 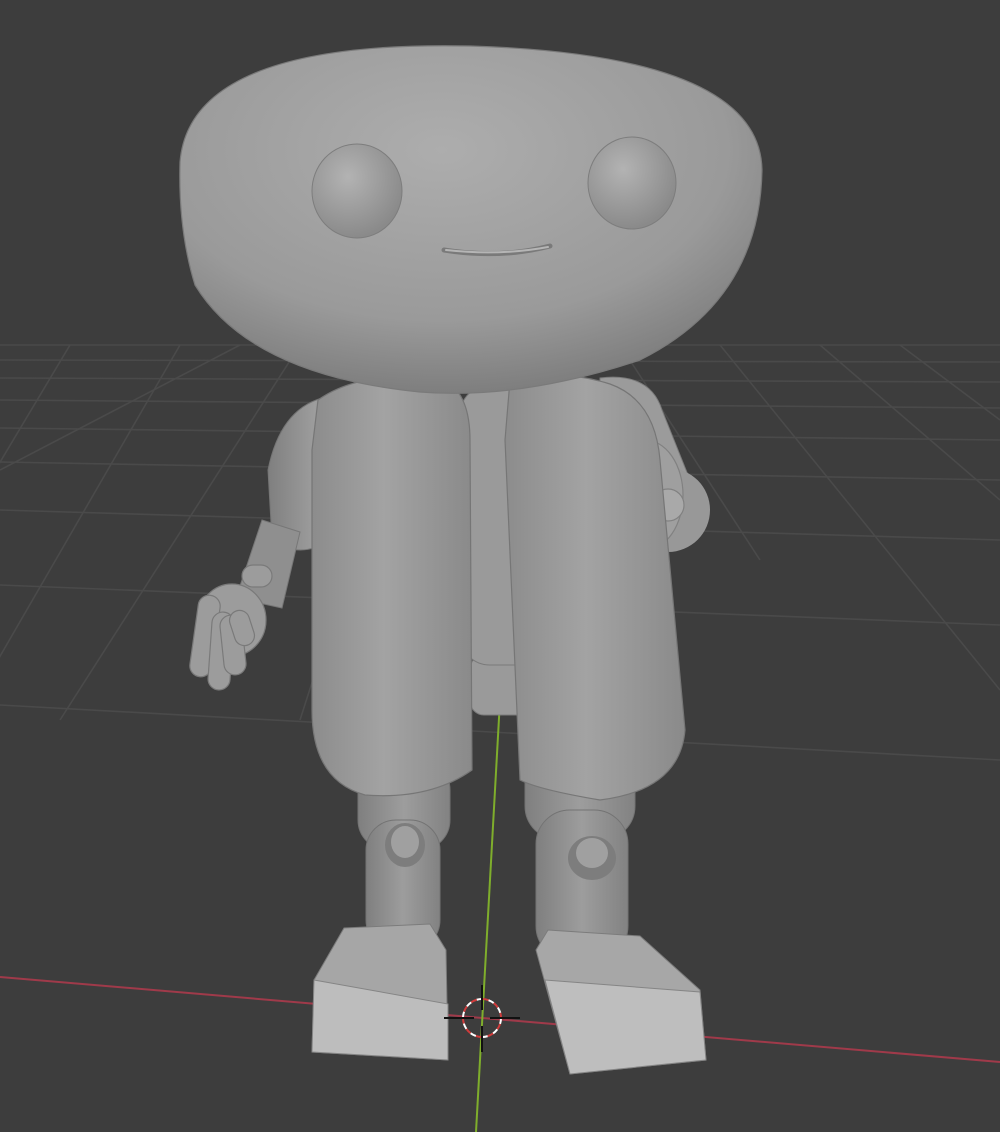 I want to click on torso, so click(x=498, y=587).